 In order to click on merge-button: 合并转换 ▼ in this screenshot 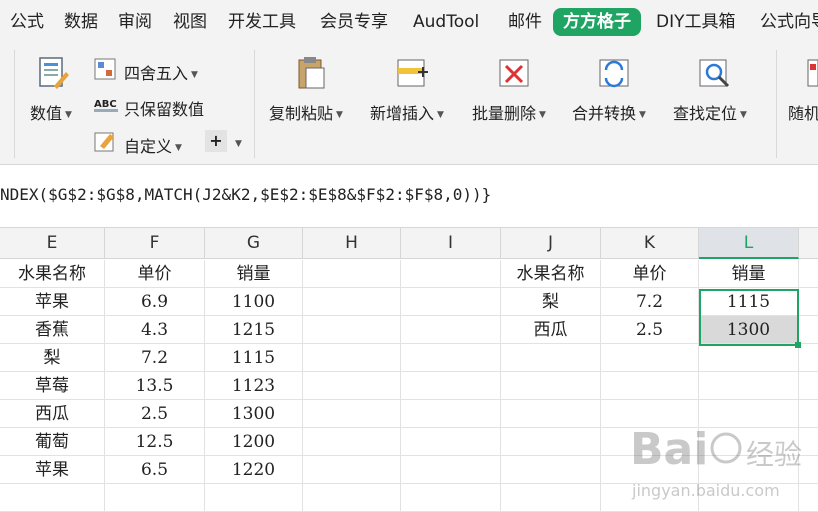, I will do `click(609, 112)`.